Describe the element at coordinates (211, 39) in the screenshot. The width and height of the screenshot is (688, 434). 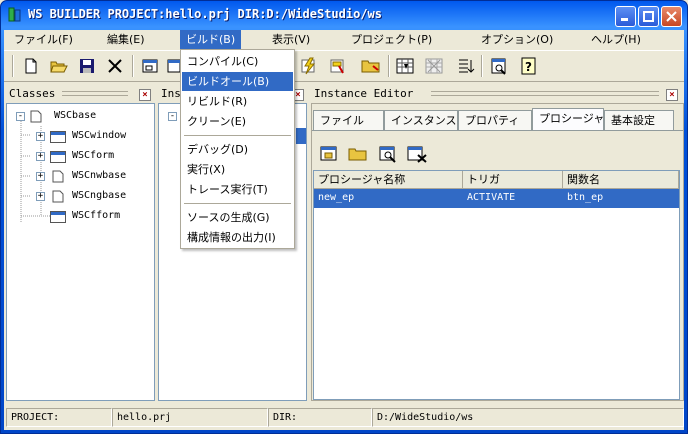
I see `menu-build: ビルド(B)` at that location.